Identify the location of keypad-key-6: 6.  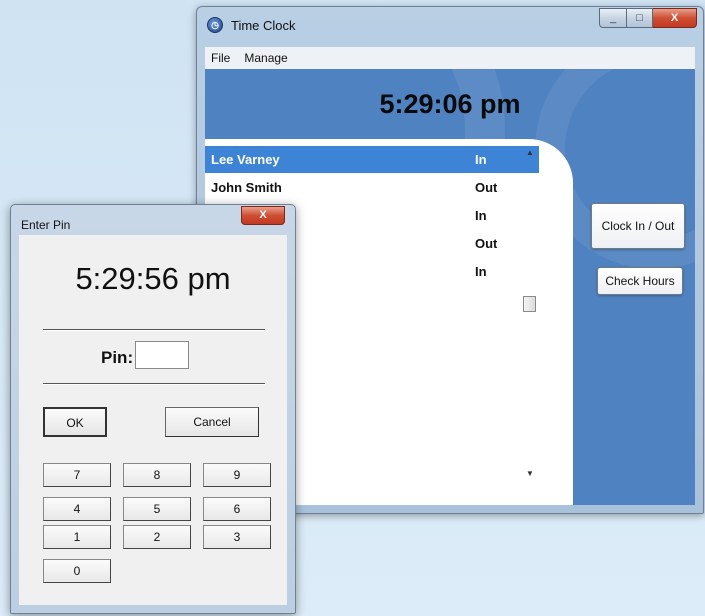
(237, 509).